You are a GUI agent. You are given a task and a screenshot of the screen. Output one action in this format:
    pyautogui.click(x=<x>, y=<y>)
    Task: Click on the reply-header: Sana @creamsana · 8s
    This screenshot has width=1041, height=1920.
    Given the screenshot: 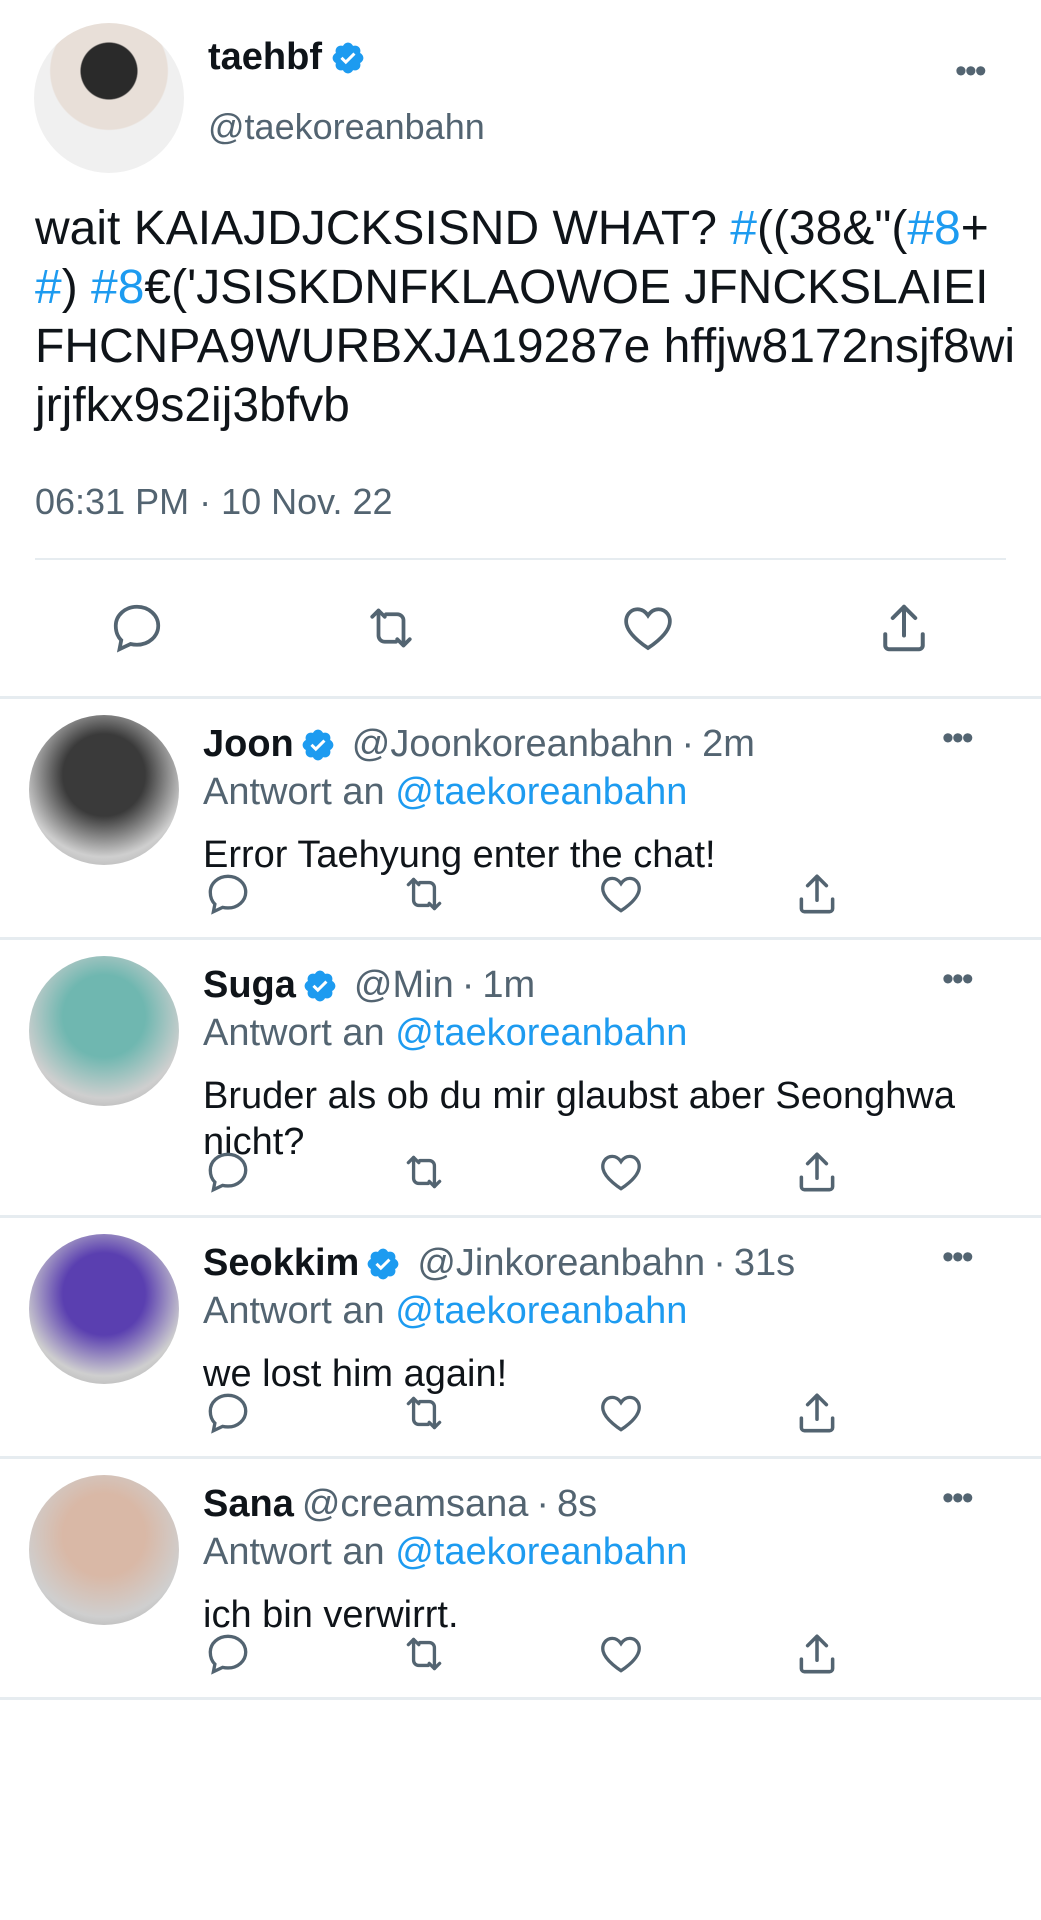 What is the action you would take?
    pyautogui.click(x=400, y=1504)
    